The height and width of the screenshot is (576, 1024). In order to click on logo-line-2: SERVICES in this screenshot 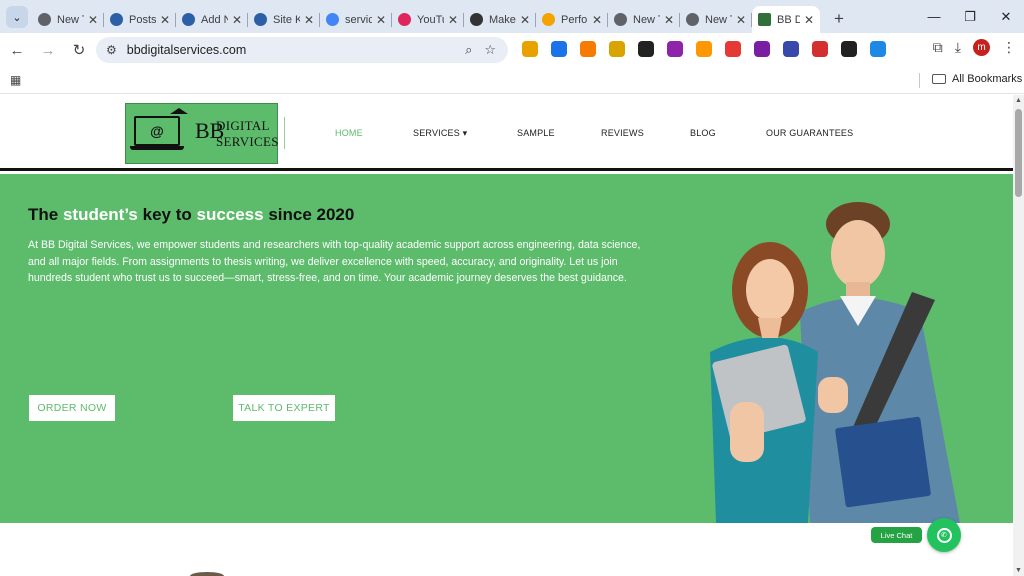, I will do `click(247, 141)`.